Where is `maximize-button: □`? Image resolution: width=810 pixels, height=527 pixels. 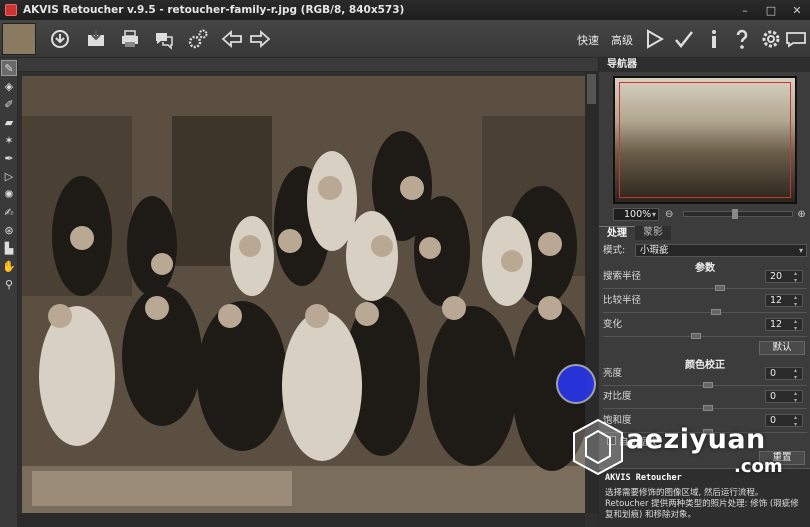 maximize-button: □ is located at coordinates (771, 10).